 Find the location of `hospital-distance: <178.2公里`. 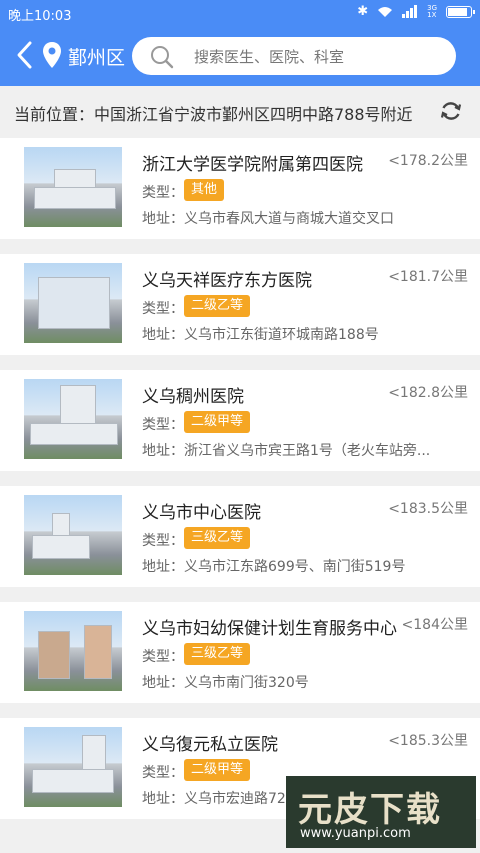

hospital-distance: <178.2公里 is located at coordinates (428, 161).